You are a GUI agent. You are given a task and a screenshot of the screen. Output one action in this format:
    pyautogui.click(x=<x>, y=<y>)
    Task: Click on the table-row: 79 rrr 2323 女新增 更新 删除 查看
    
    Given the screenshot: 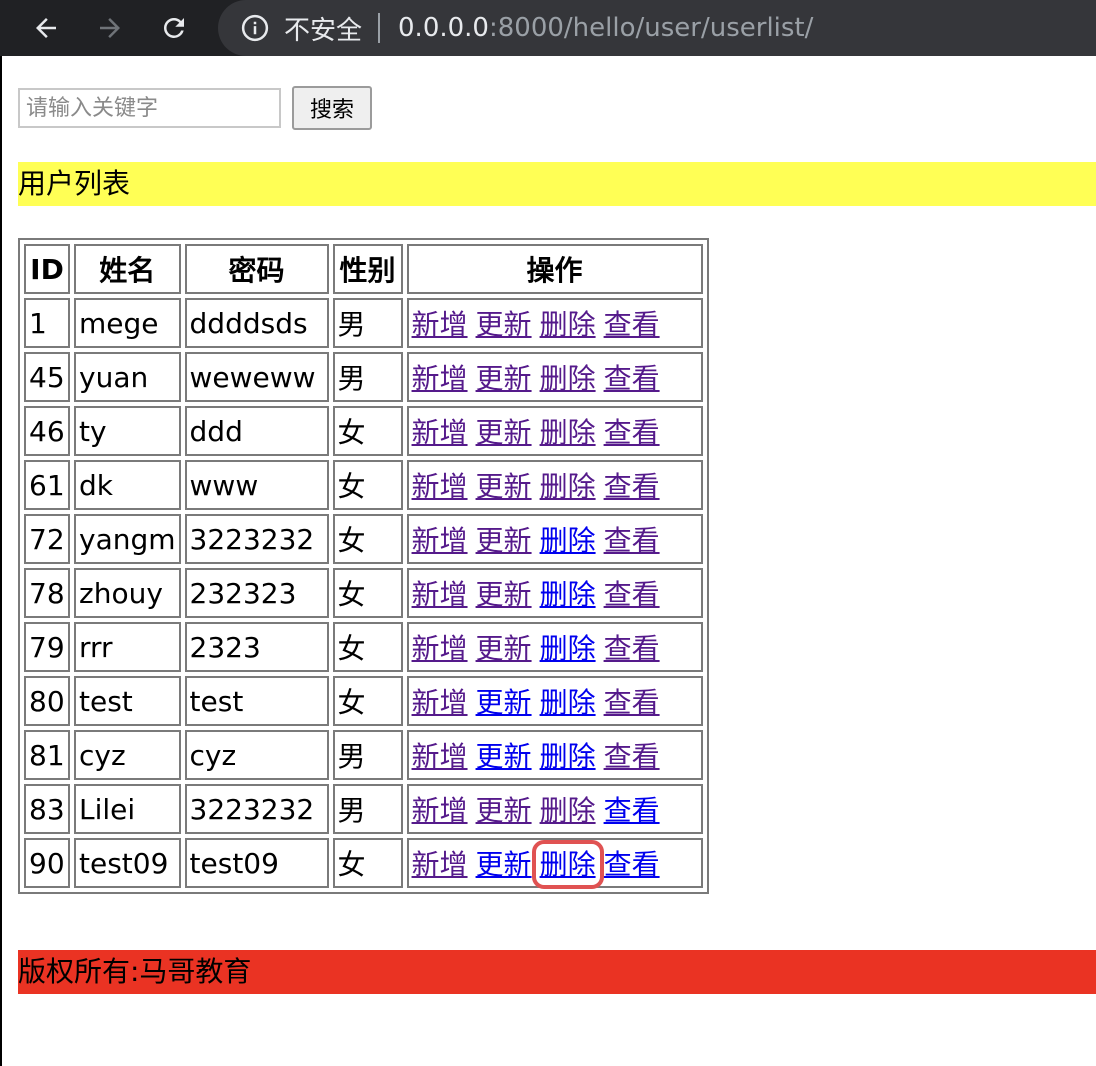 What is the action you would take?
    pyautogui.click(x=363, y=647)
    